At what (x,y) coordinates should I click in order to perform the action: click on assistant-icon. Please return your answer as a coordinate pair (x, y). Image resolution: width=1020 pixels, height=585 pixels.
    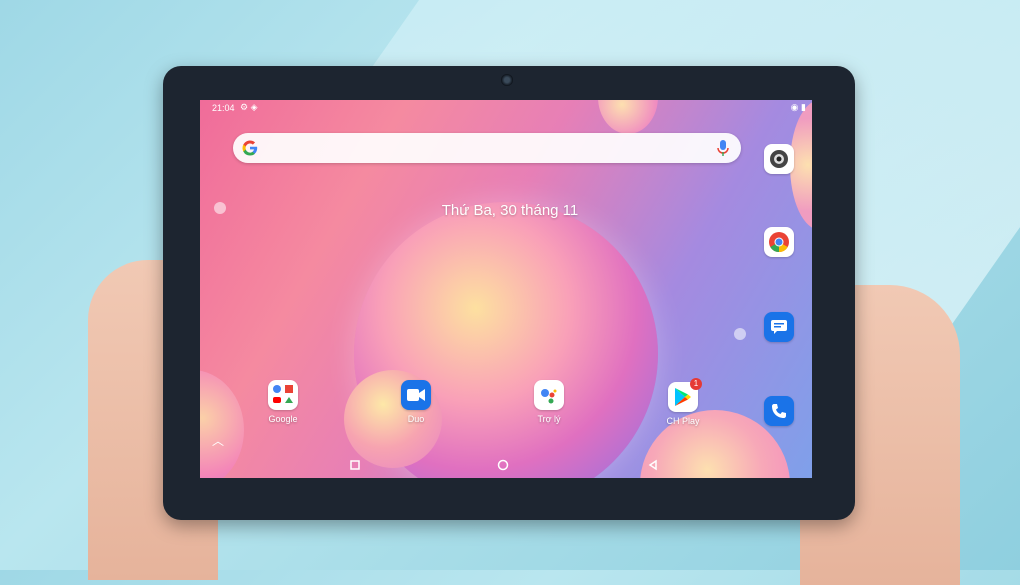
    Looking at the image, I should click on (549, 395).